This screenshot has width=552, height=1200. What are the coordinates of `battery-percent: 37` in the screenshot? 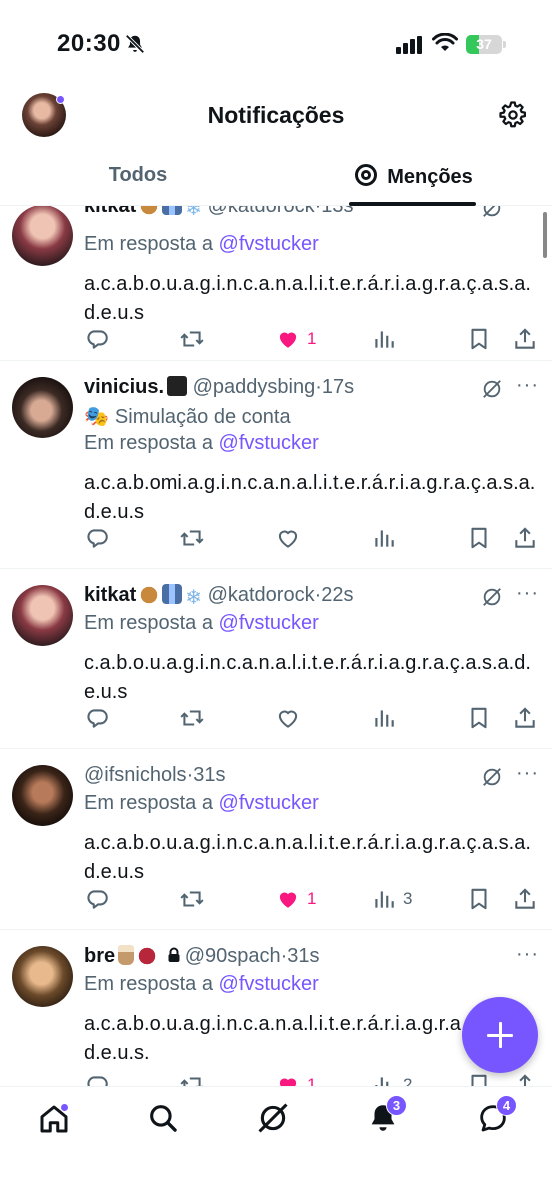 It's located at (484, 44).